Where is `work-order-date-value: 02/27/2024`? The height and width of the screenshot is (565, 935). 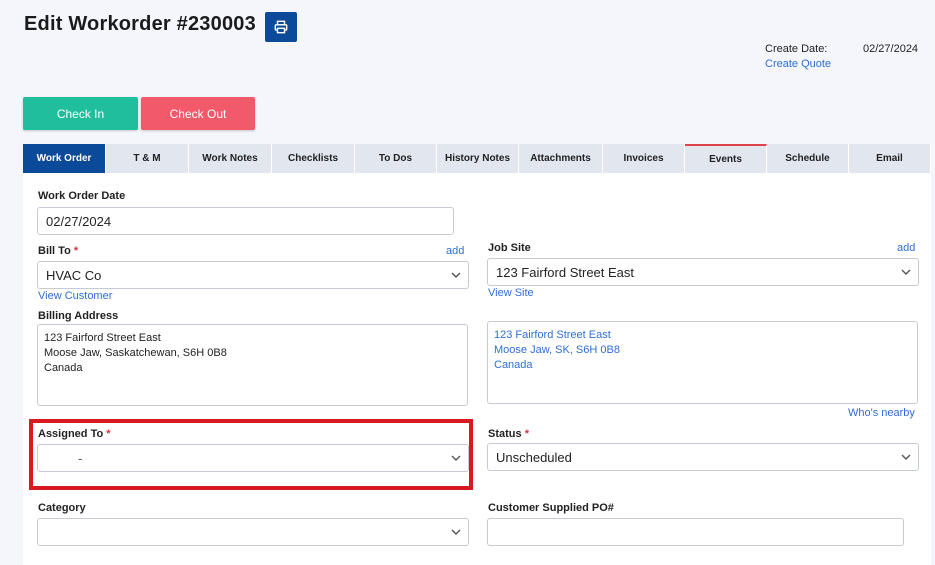
work-order-date-value: 02/27/2024 is located at coordinates (79, 221).